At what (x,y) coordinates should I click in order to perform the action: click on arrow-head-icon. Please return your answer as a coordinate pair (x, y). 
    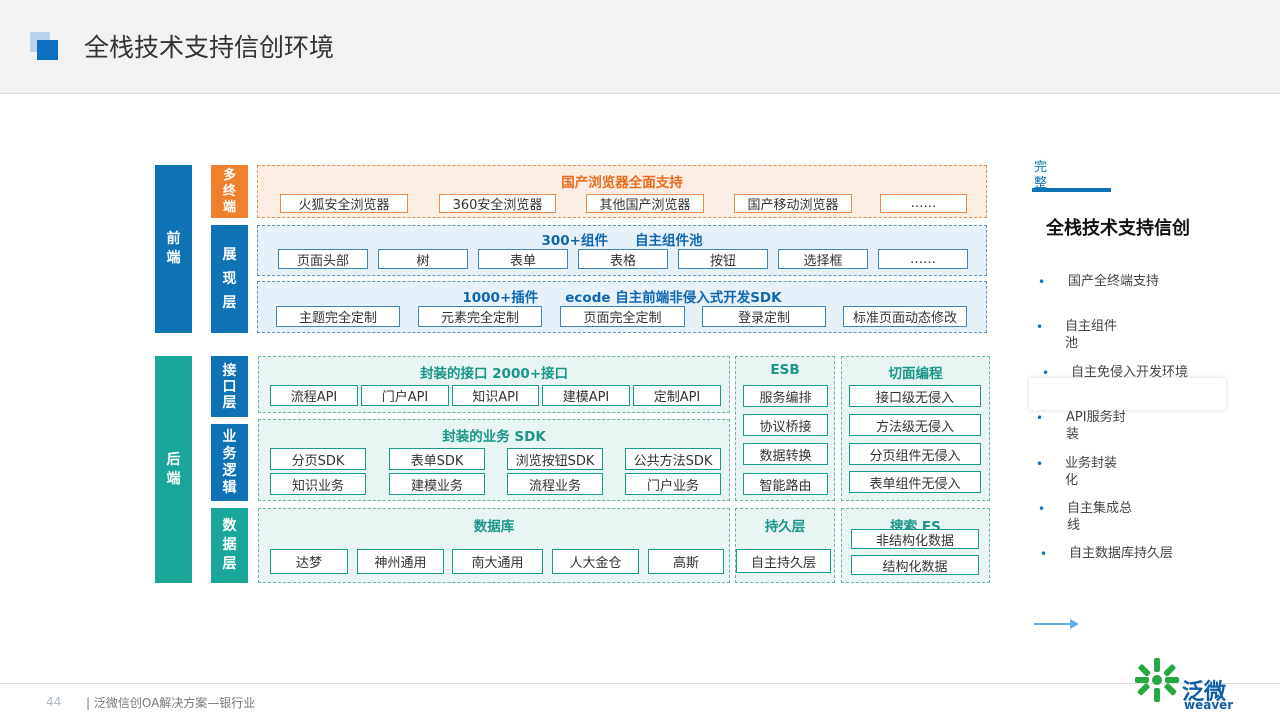
    Looking at the image, I should click on (1074, 624).